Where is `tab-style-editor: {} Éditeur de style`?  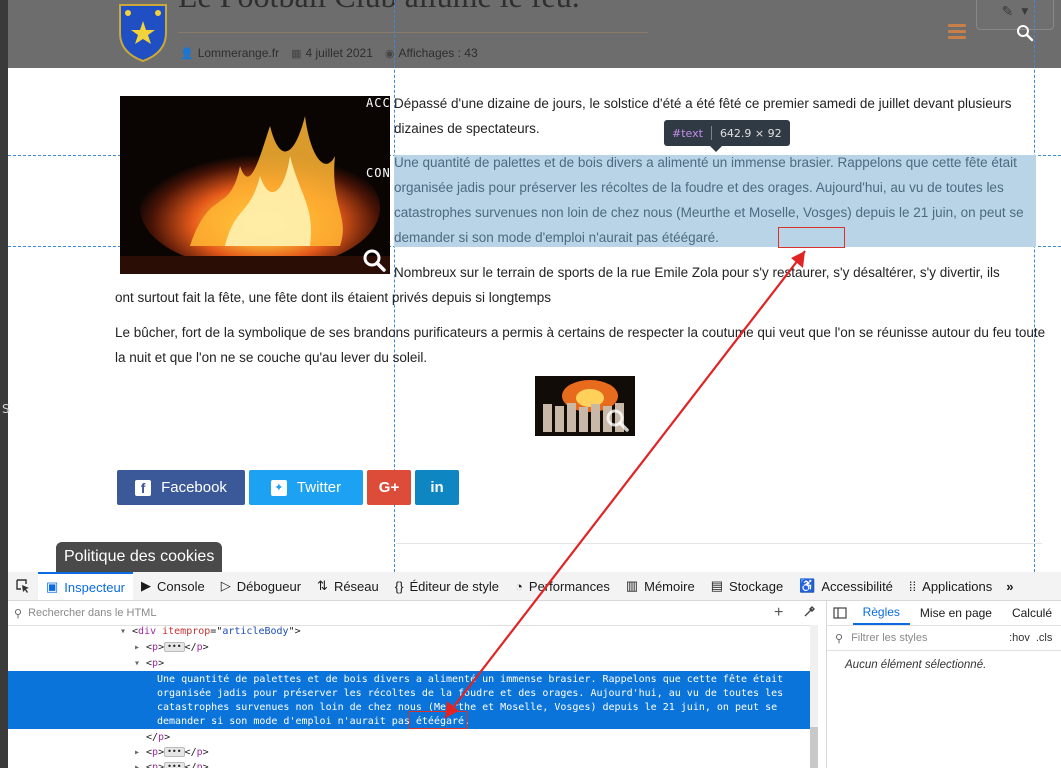
tab-style-editor: {} Éditeur de style is located at coordinates (447, 586).